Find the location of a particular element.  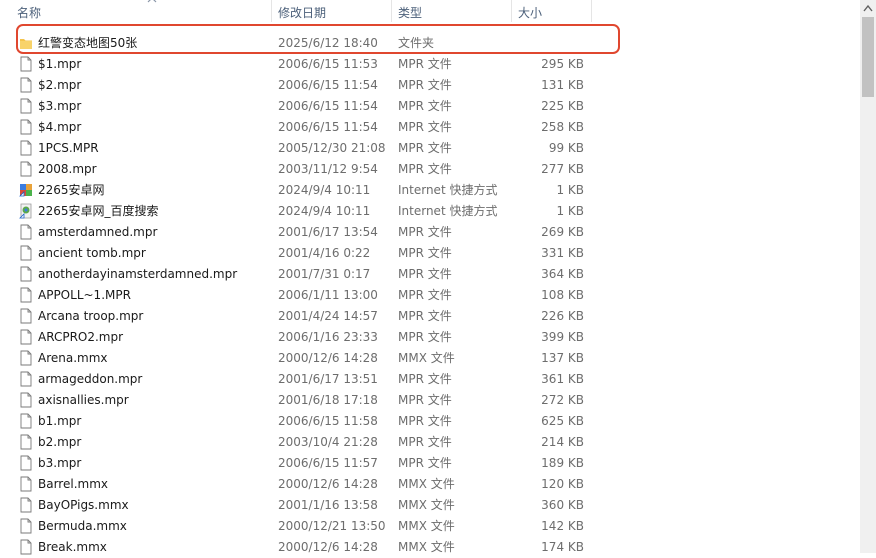

file-type: Internet 快捷方式 is located at coordinates (448, 211).